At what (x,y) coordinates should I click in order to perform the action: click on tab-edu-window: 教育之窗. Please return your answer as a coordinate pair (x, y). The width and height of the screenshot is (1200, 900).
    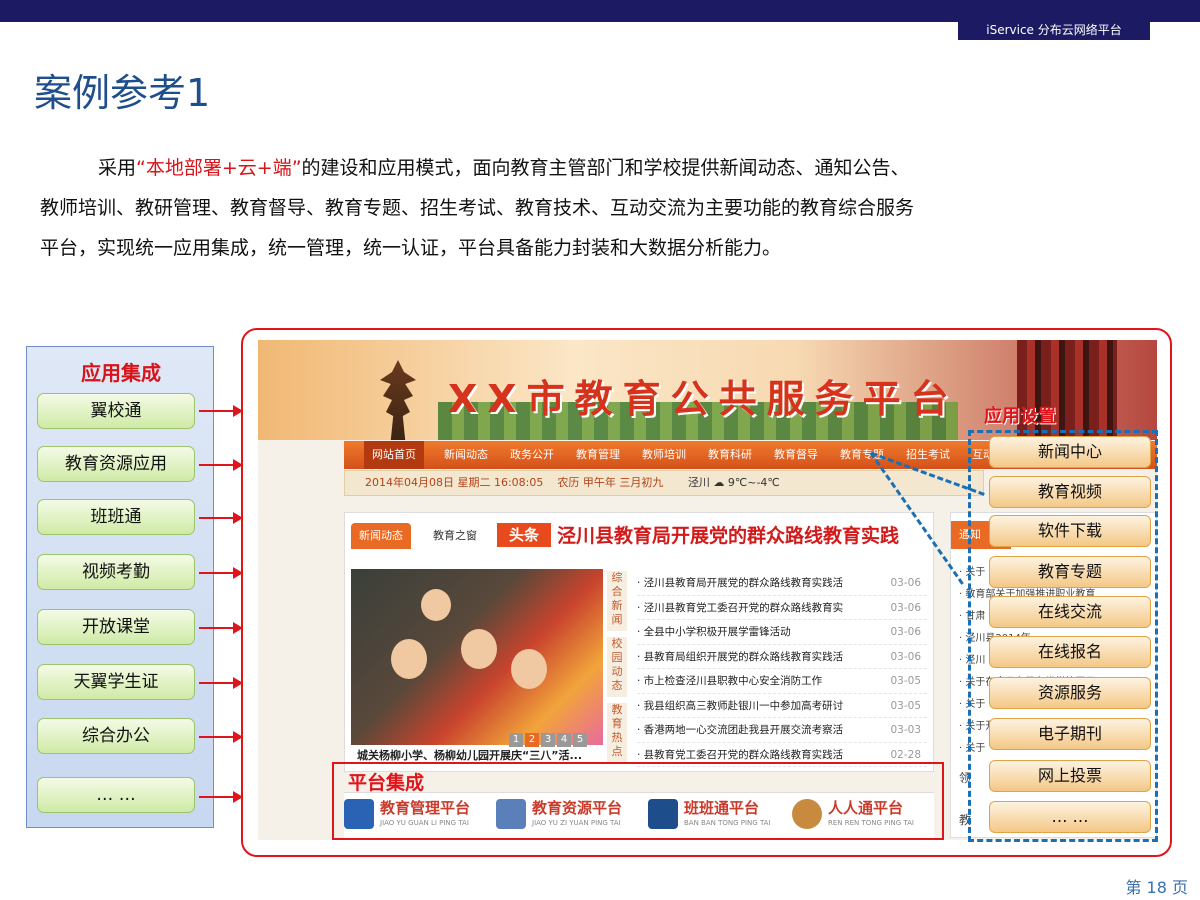
    Looking at the image, I should click on (455, 536).